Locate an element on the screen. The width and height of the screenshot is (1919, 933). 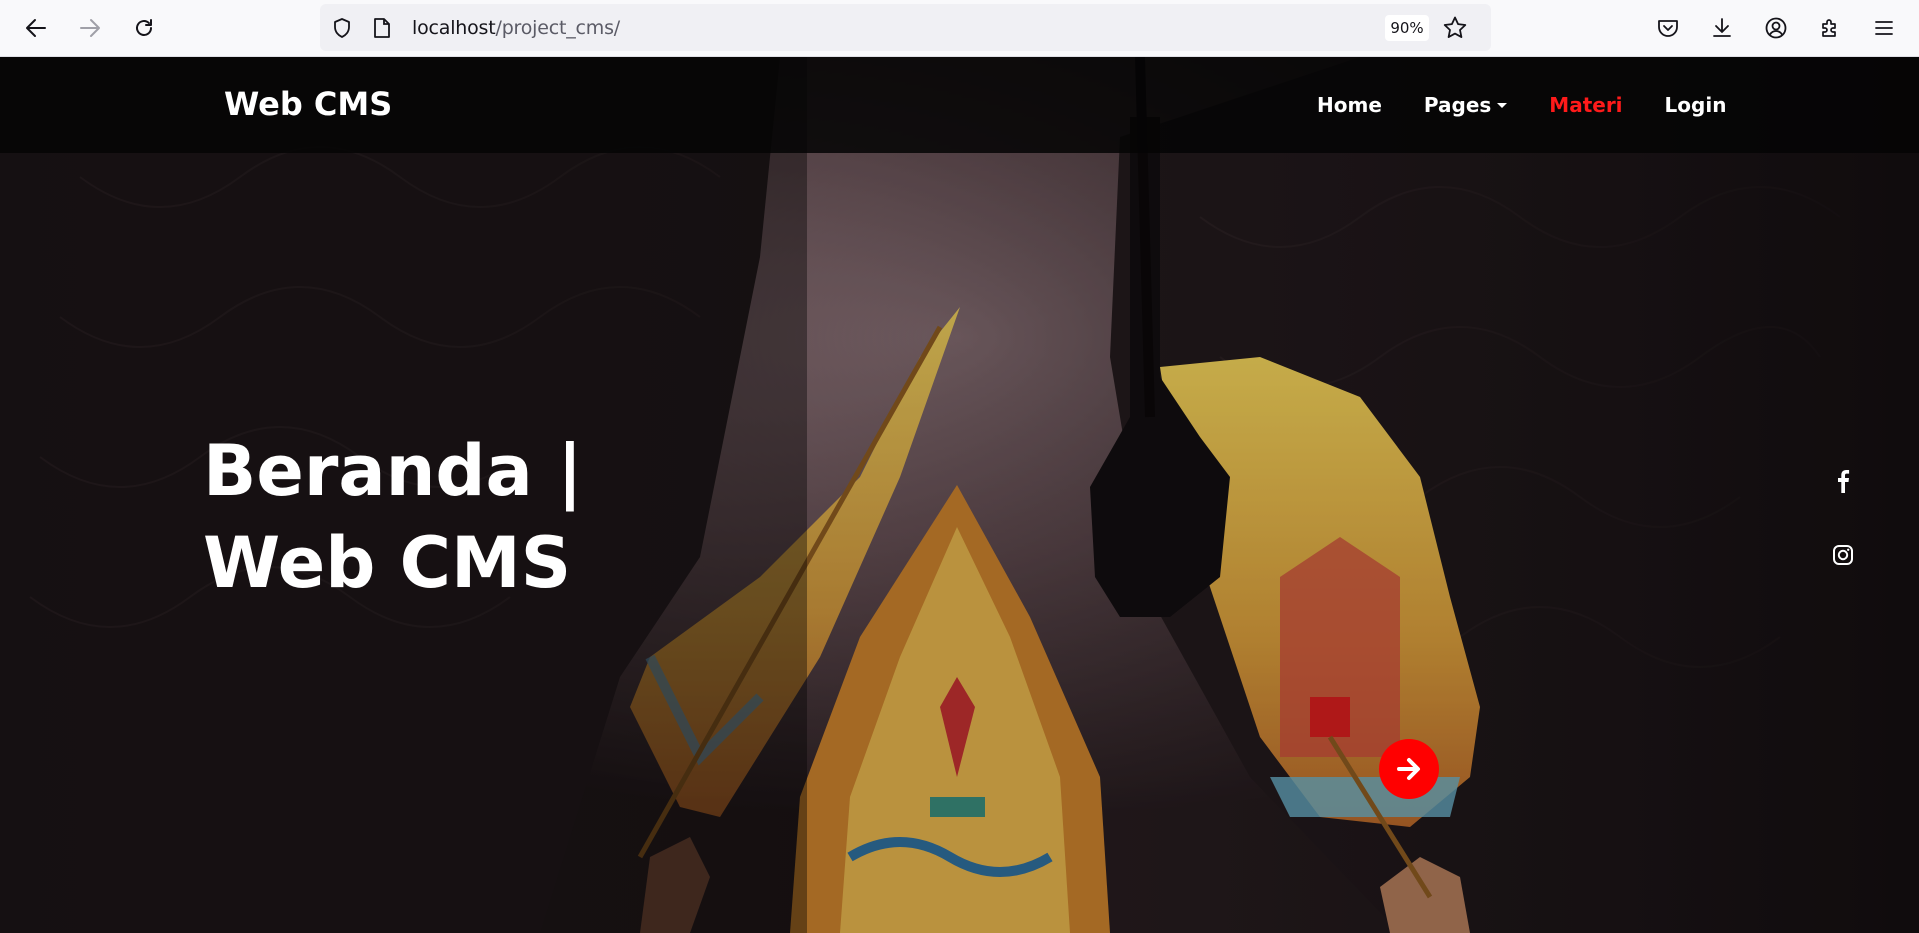
nav-item-materi: Materi is located at coordinates (1585, 105).